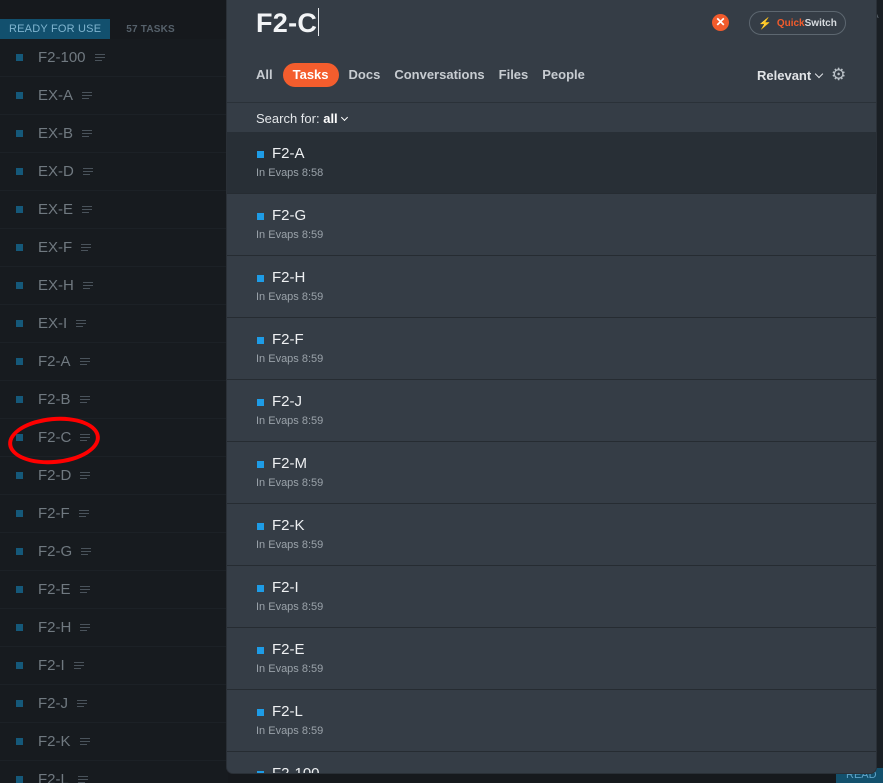 This screenshot has width=883, height=783. What do you see at coordinates (514, 75) in the screenshot?
I see `tab-files: Files` at bounding box center [514, 75].